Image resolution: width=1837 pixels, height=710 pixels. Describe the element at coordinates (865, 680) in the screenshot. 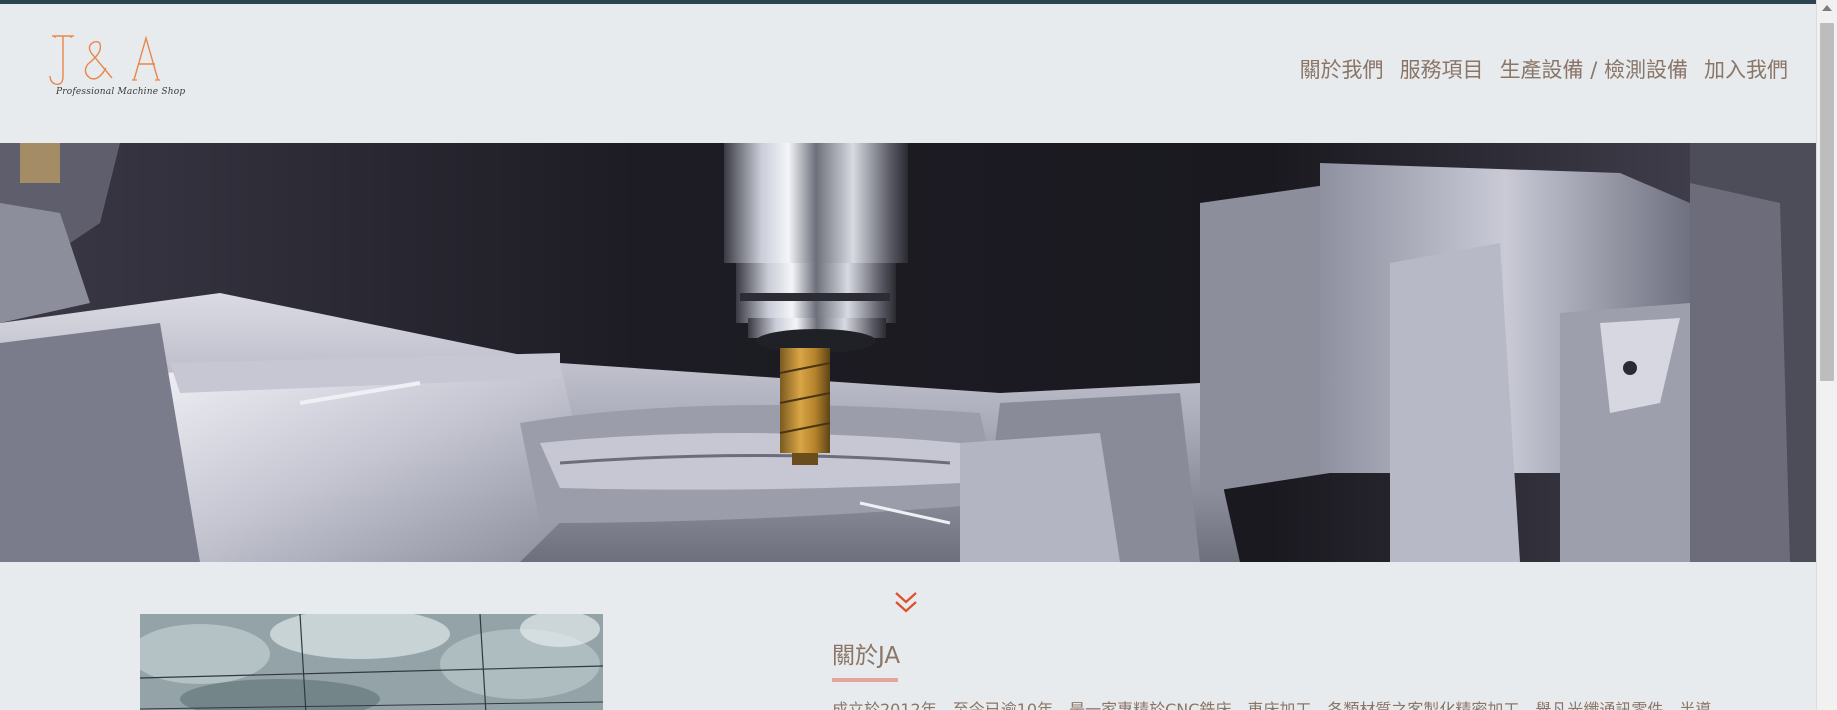

I see `about-title-underline` at that location.